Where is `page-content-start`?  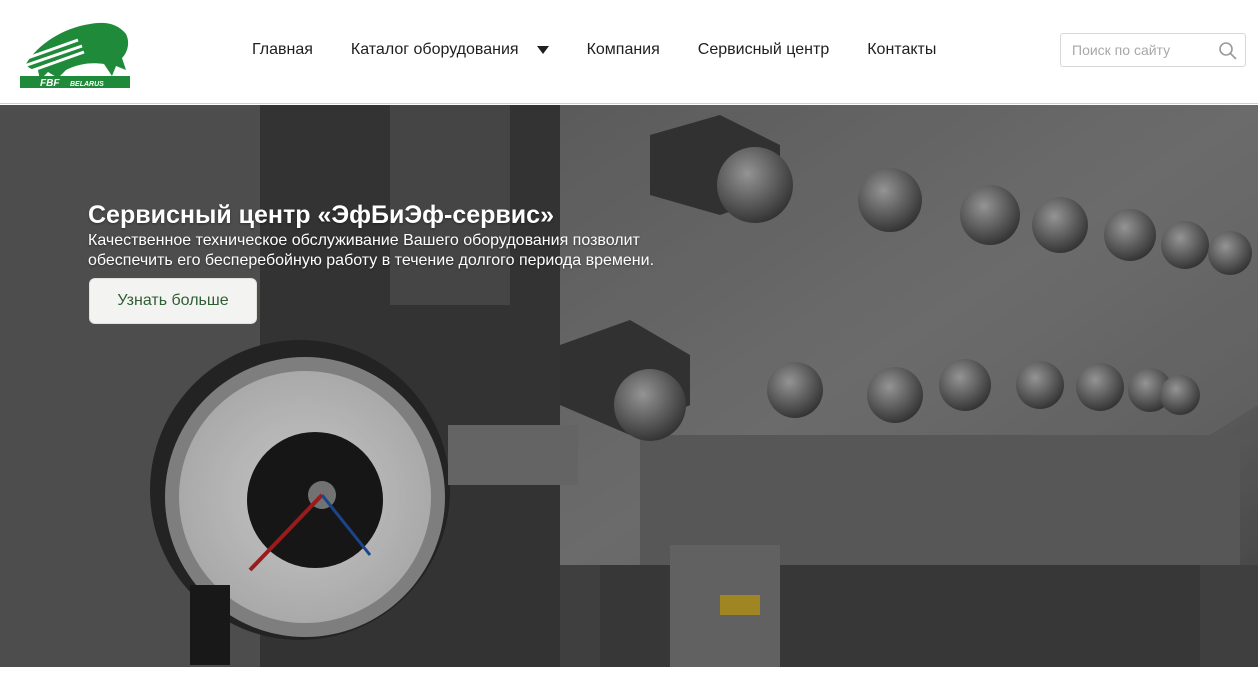
page-content-start is located at coordinates (629, 683).